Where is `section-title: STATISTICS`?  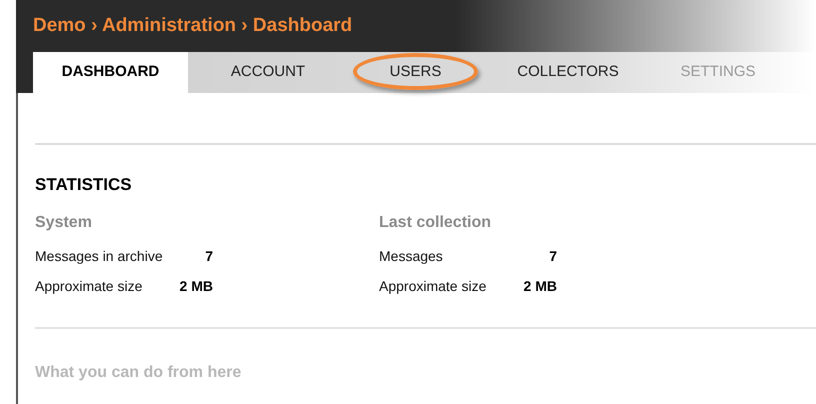
section-title: STATISTICS is located at coordinates (84, 185).